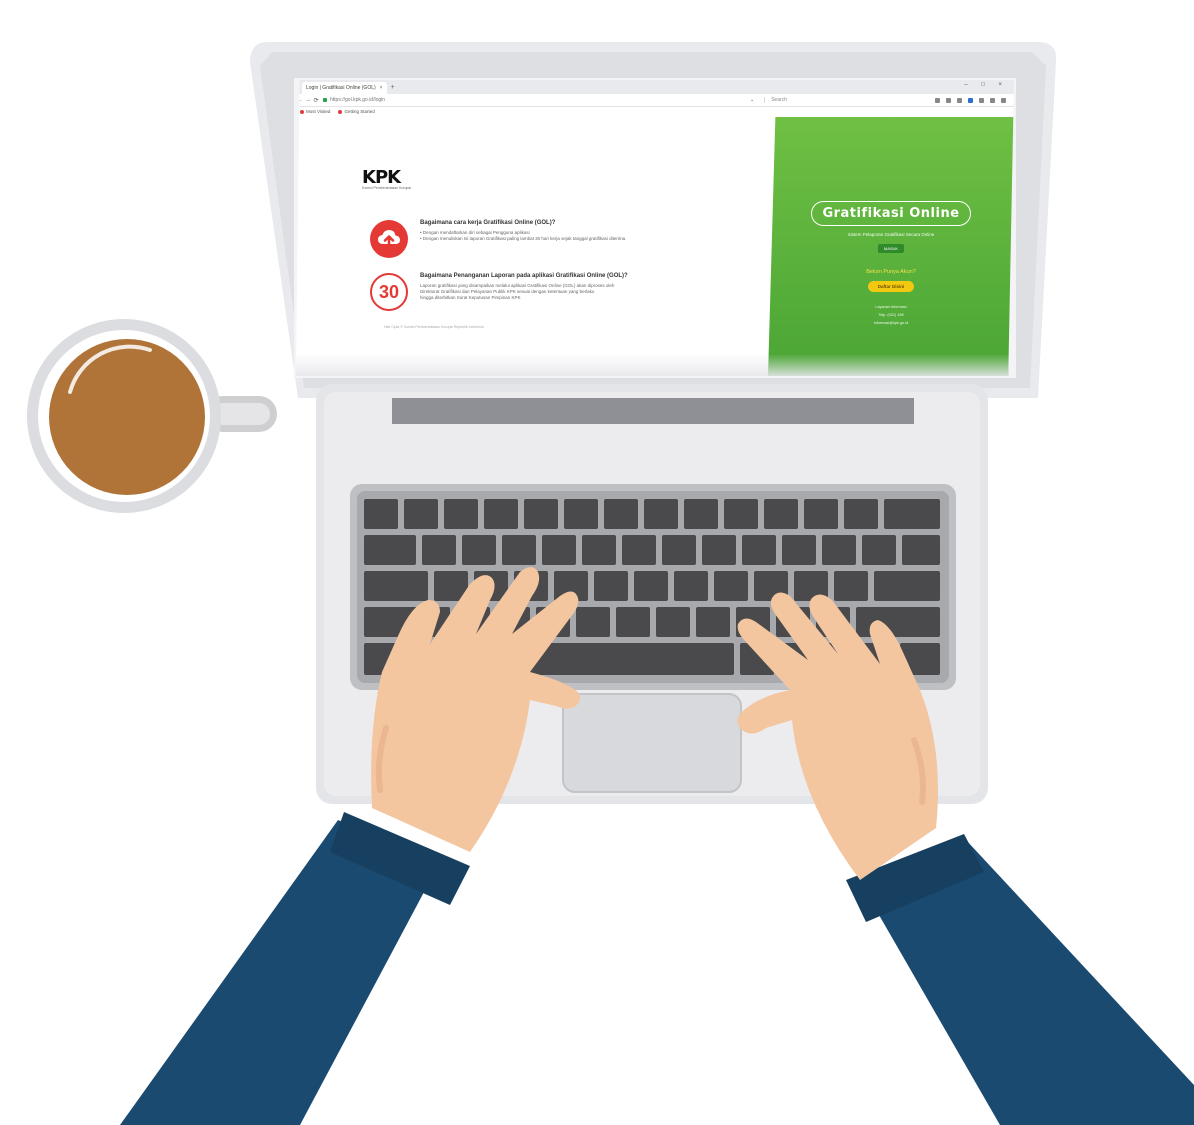 This screenshot has height=1125, width=1194. I want to click on bookmark-label: Getting Started, so click(359, 111).